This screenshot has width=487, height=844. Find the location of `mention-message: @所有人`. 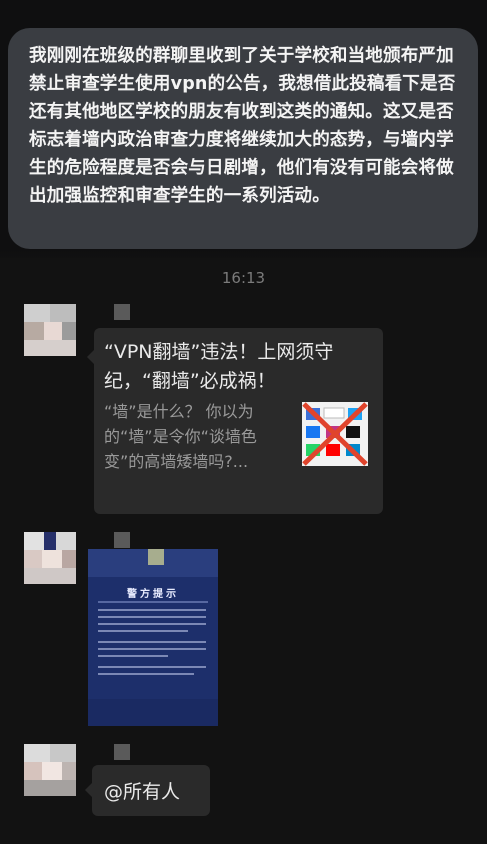

mention-message: @所有人 is located at coordinates (147, 790).